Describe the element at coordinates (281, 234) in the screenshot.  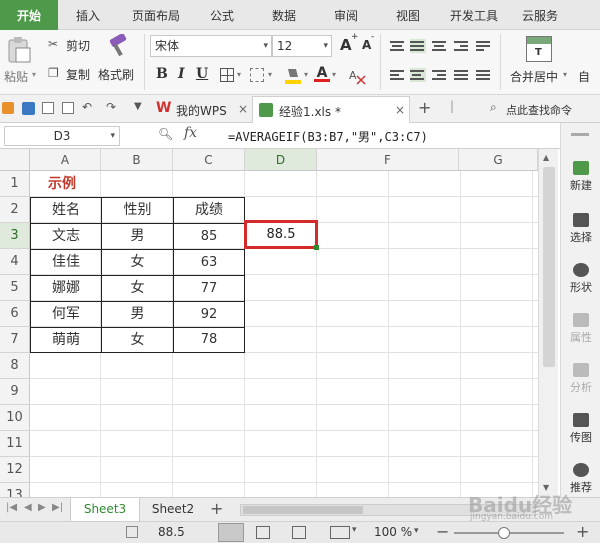
I see `selected-cell-d3: 88.5` at that location.